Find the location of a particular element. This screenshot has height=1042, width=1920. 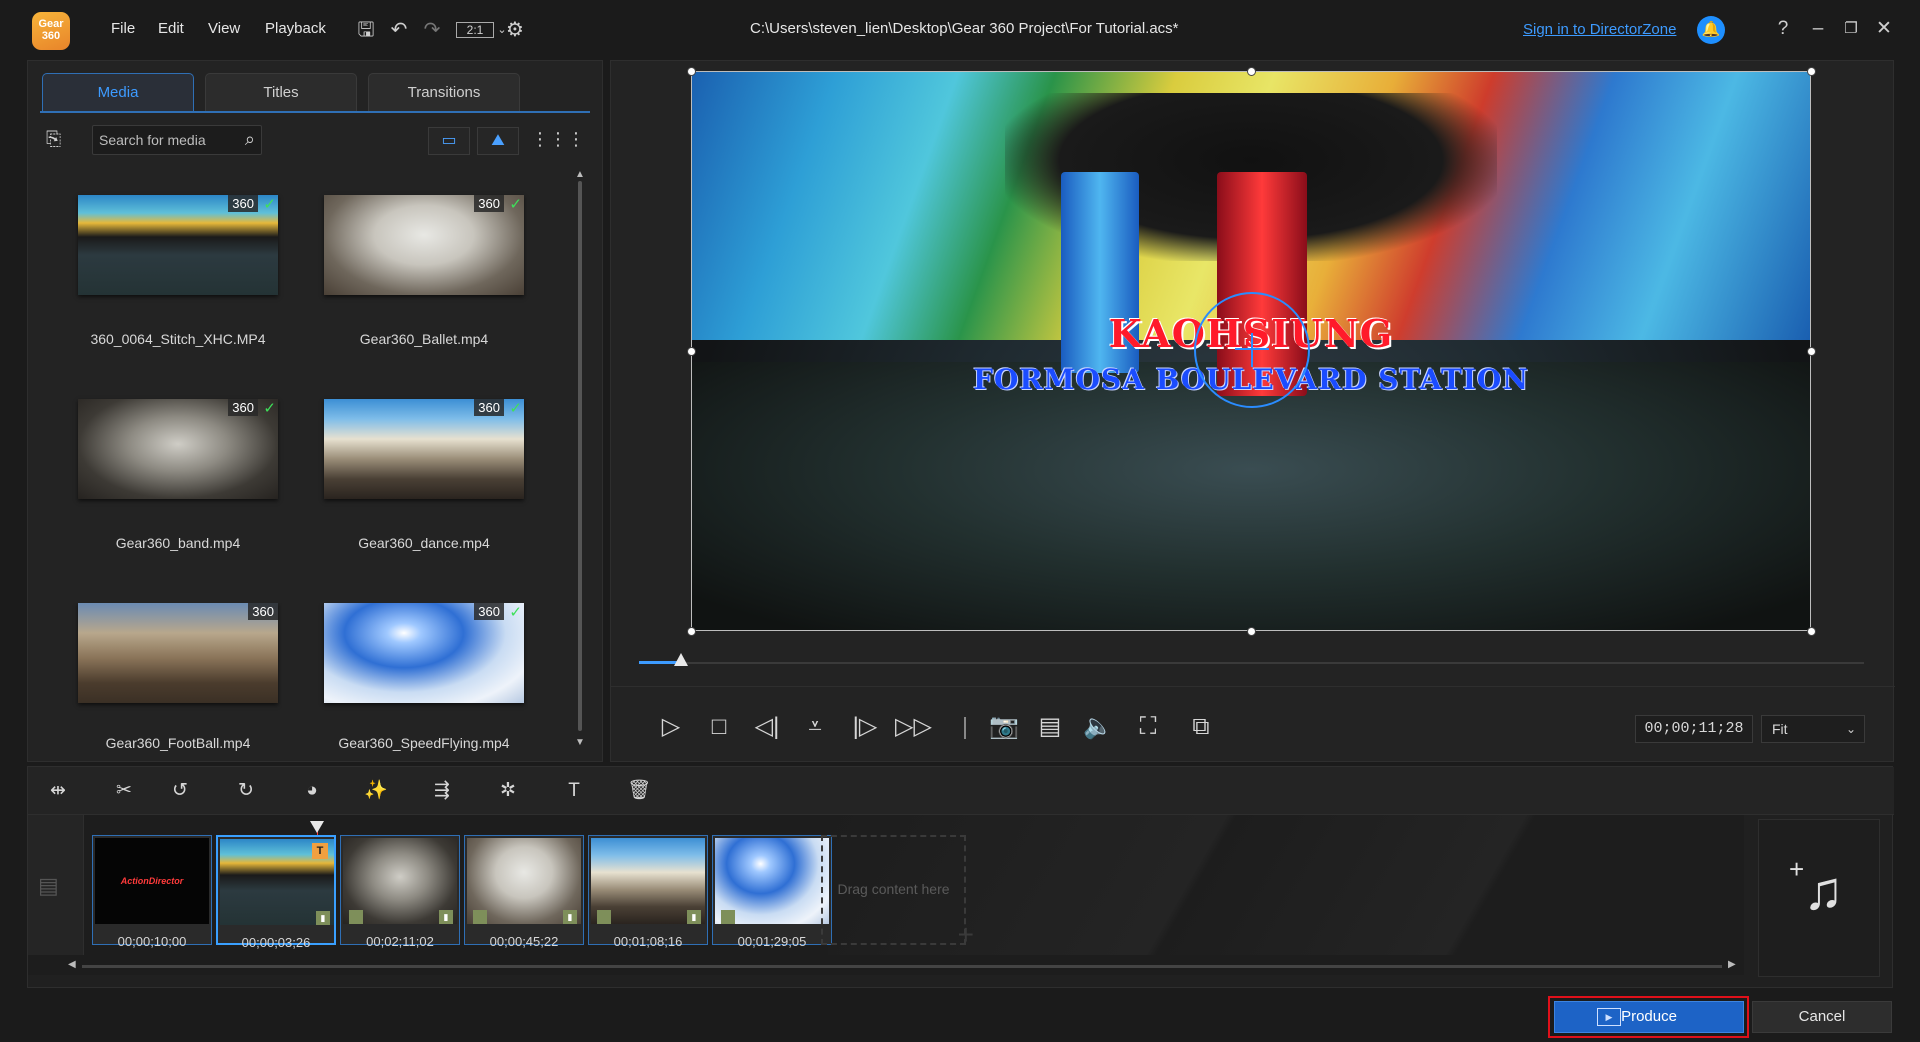

redo-icon: ↷ is located at coordinates (432, 30).